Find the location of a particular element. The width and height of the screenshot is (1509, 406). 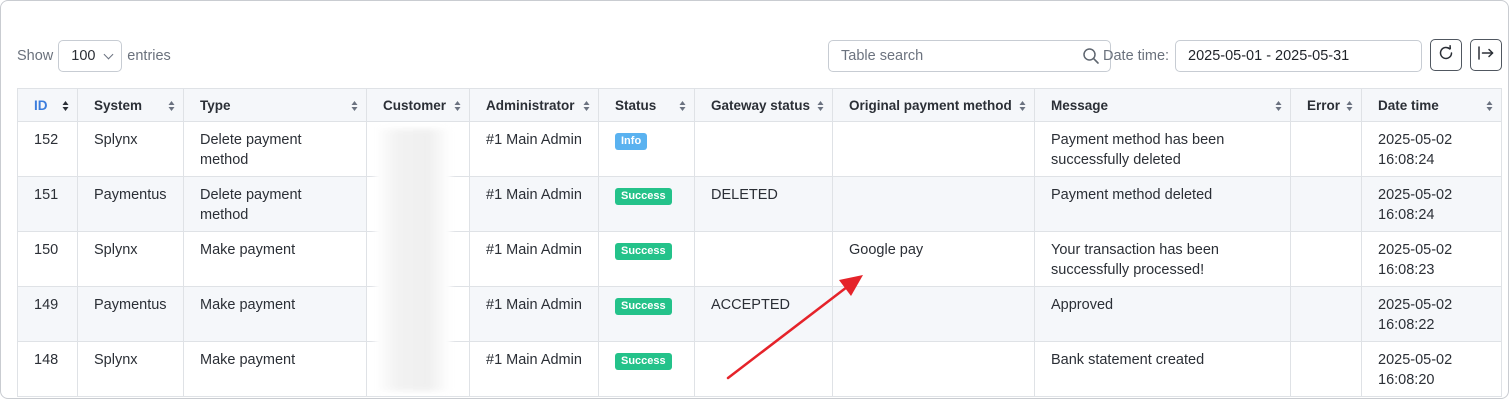

column-header-status: Status is located at coordinates (646, 105).